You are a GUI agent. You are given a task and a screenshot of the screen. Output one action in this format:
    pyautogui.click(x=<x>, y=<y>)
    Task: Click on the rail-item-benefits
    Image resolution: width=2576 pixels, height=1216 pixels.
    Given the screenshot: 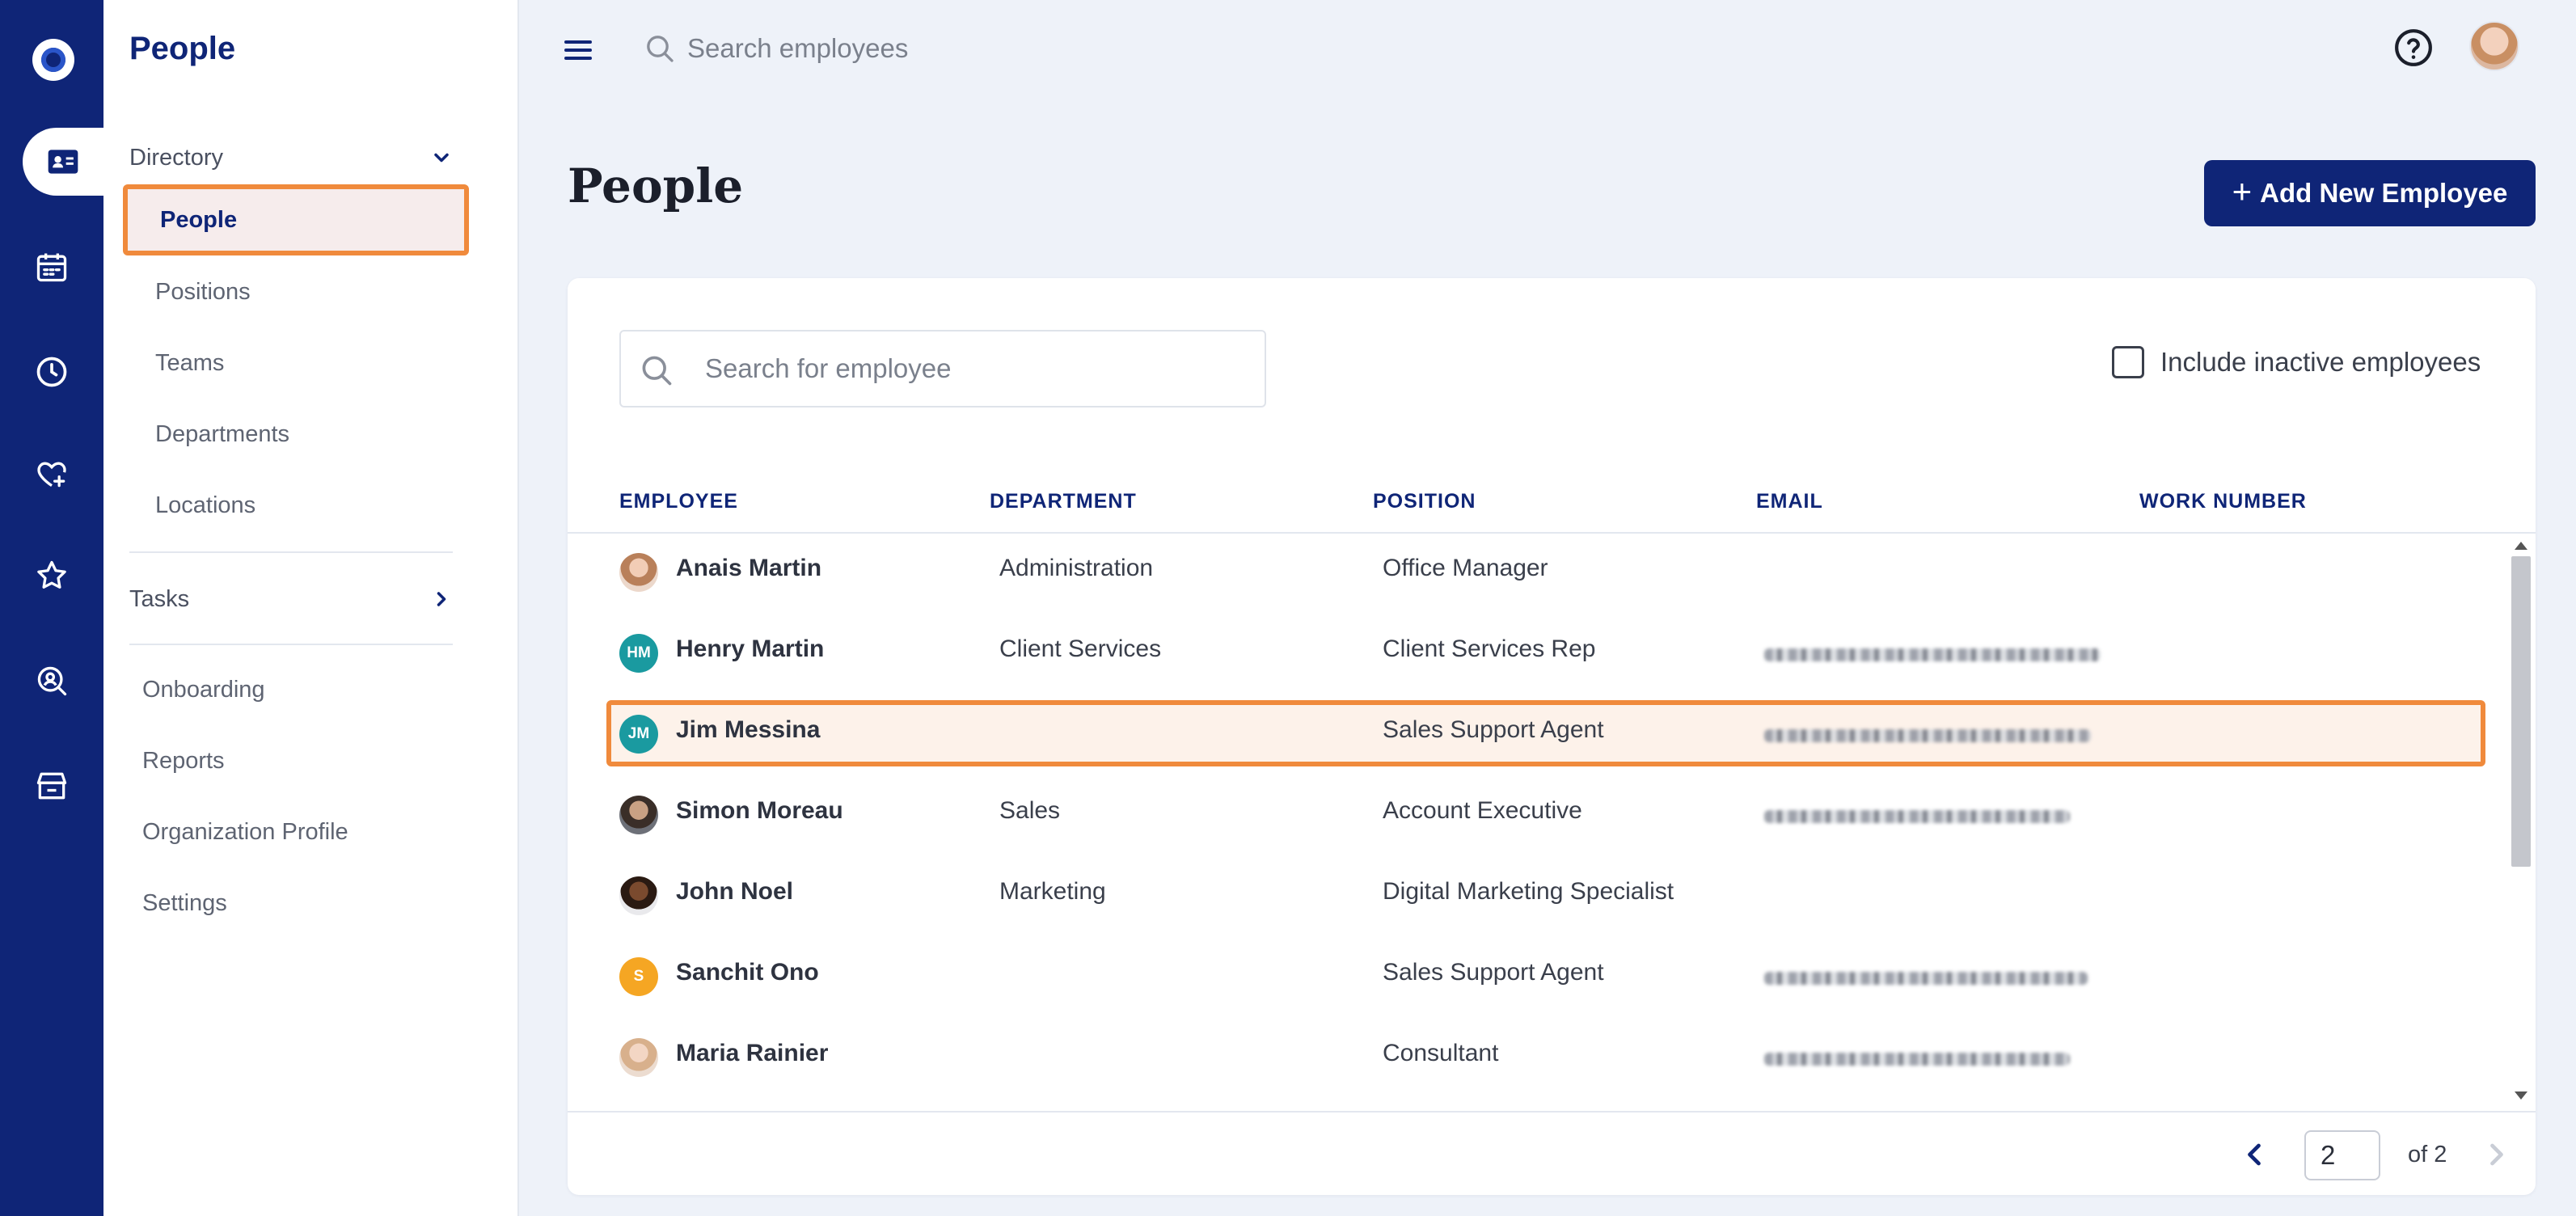 What is the action you would take?
    pyautogui.click(x=51, y=474)
    